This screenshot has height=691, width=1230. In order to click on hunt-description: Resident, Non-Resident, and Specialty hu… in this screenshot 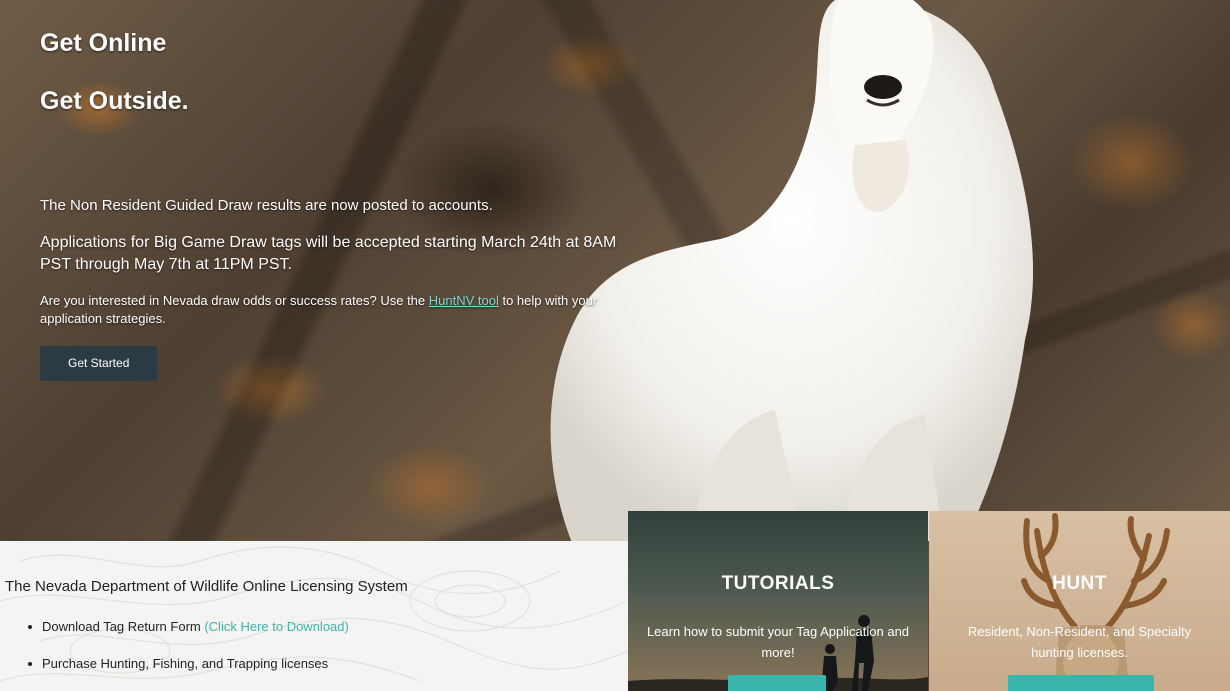, I will do `click(1079, 642)`.